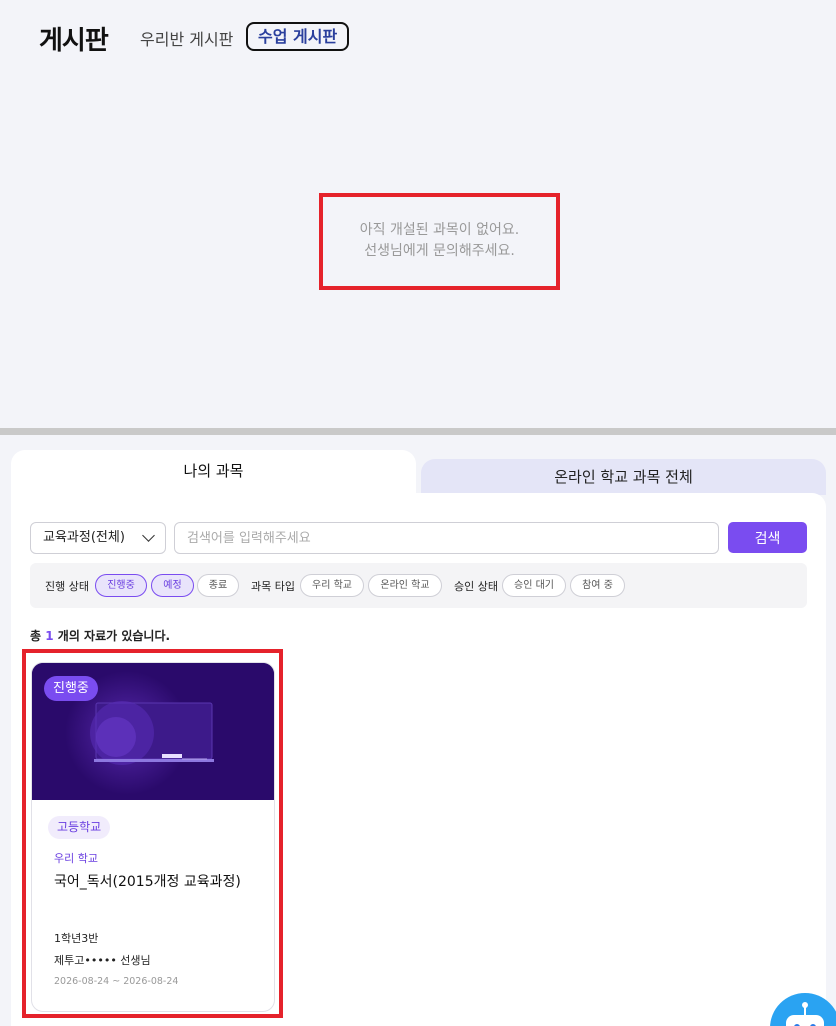  I want to click on search-button: 검색, so click(767, 537).